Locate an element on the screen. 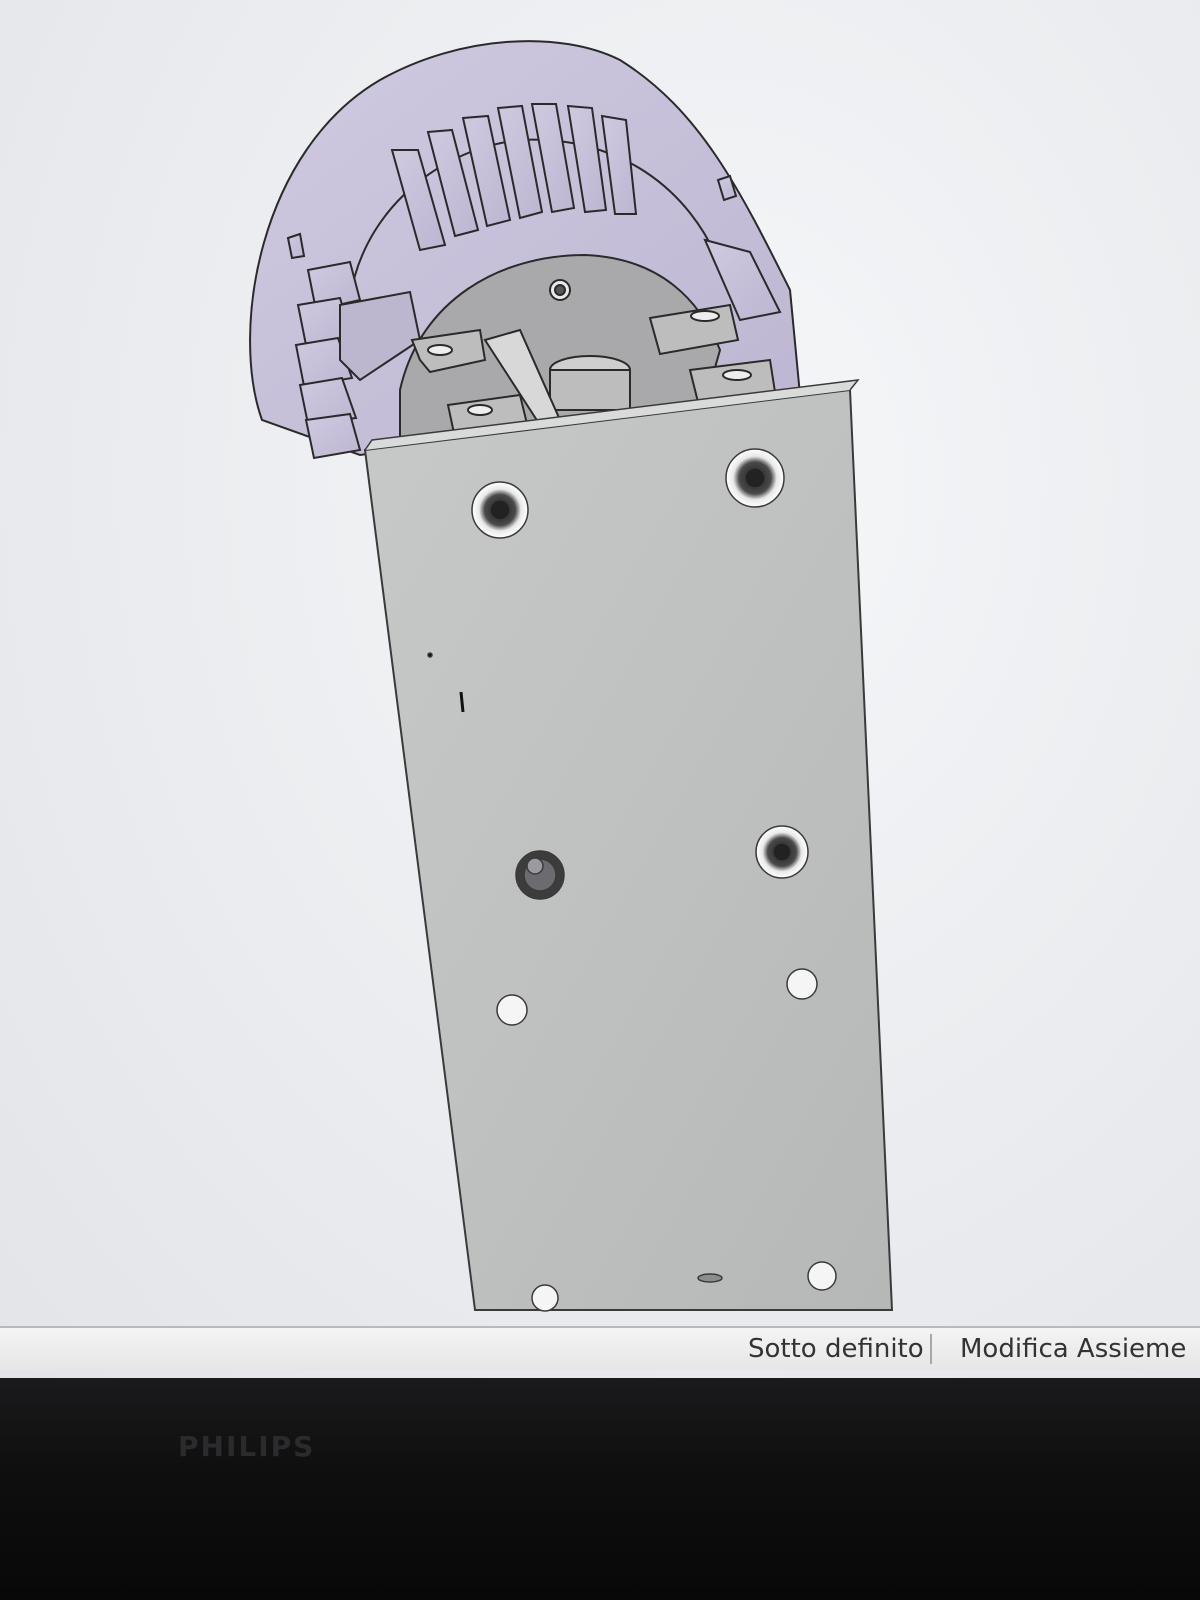 This screenshot has height=1600, width=1200. edit-mode-status: Modifica Assieme is located at coordinates (1073, 1349).